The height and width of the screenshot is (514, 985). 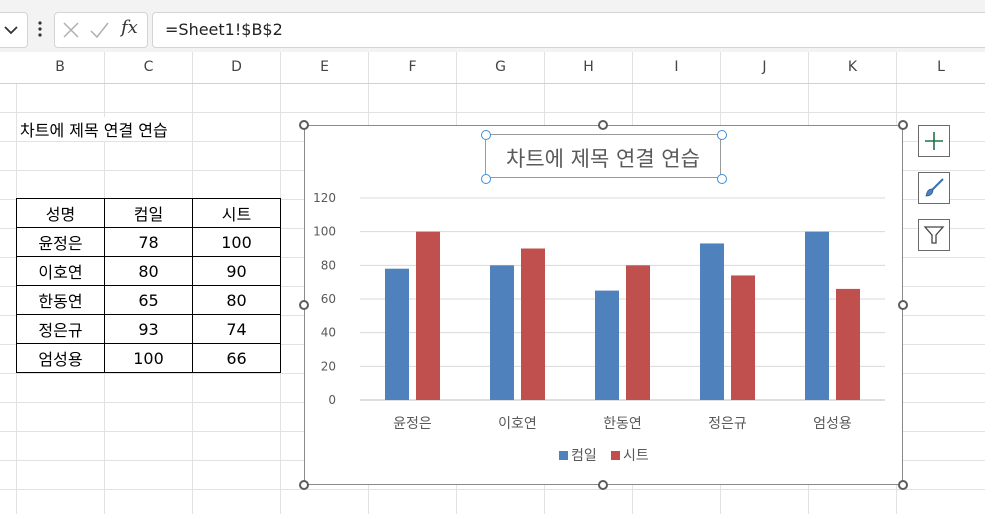 What do you see at coordinates (568, 30) in the screenshot?
I see `formula-input: =Sheet1!$B$2` at bounding box center [568, 30].